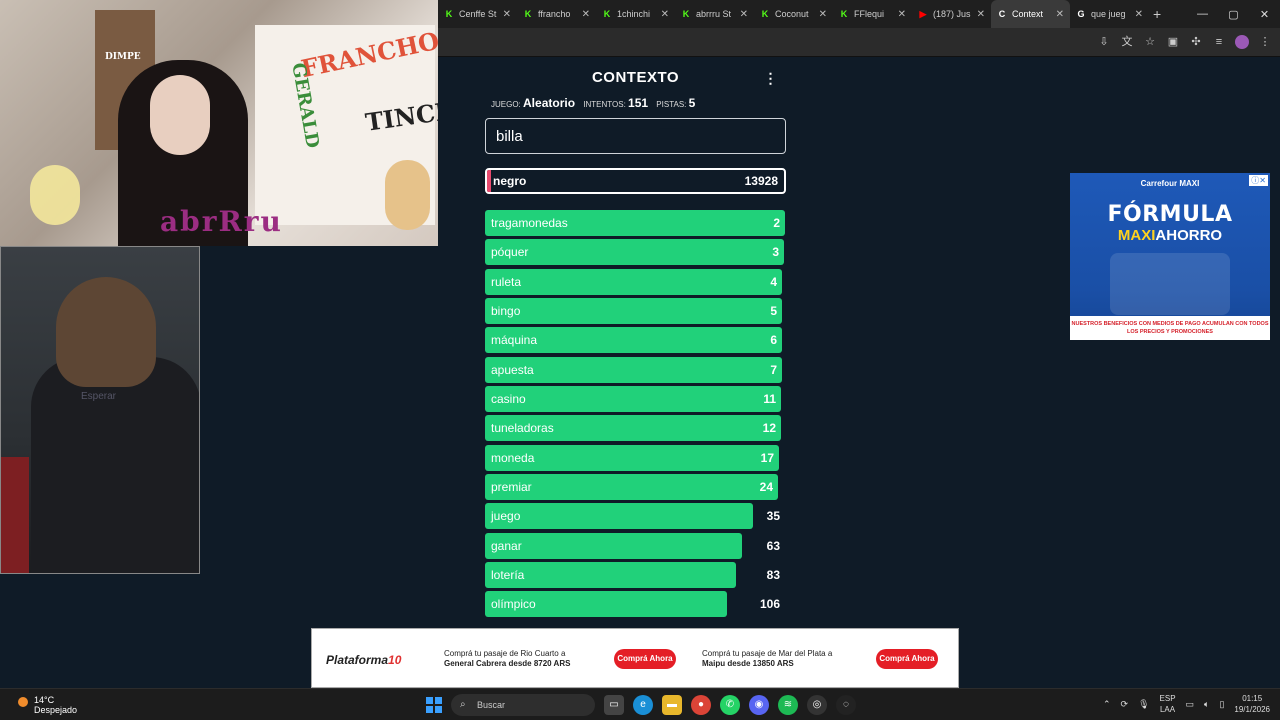  What do you see at coordinates (508, 399) in the screenshot?
I see `guess-word: casino` at bounding box center [508, 399].